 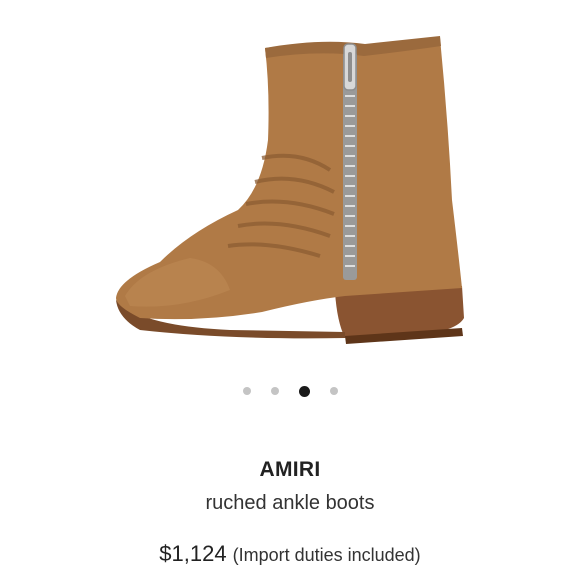 What do you see at coordinates (350, 67) in the screenshot?
I see `zipper-pull-slot` at bounding box center [350, 67].